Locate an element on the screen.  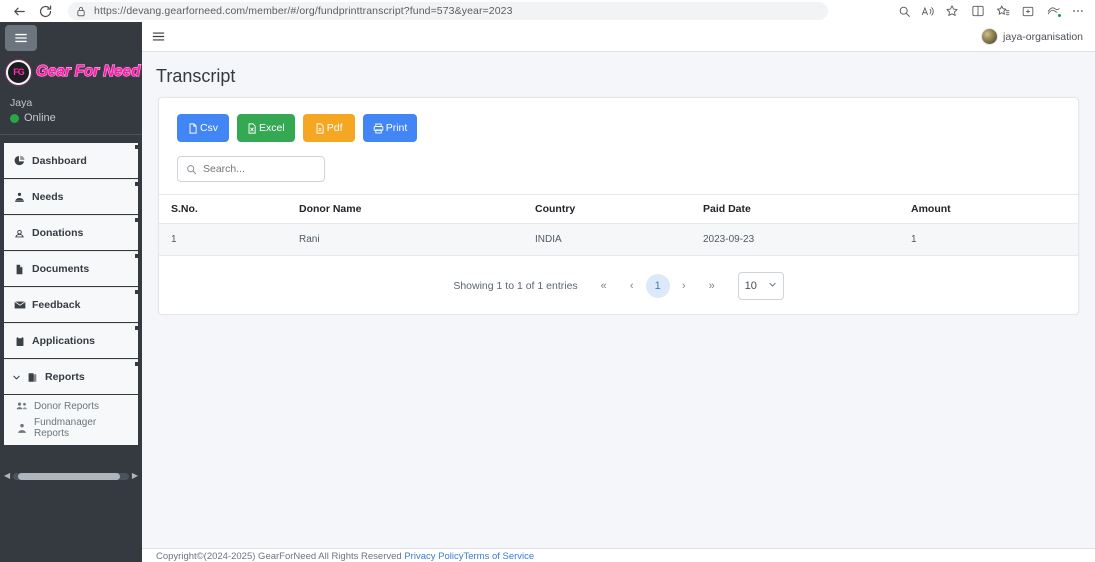
dashboard-pie-icon is located at coordinates (19, 160).